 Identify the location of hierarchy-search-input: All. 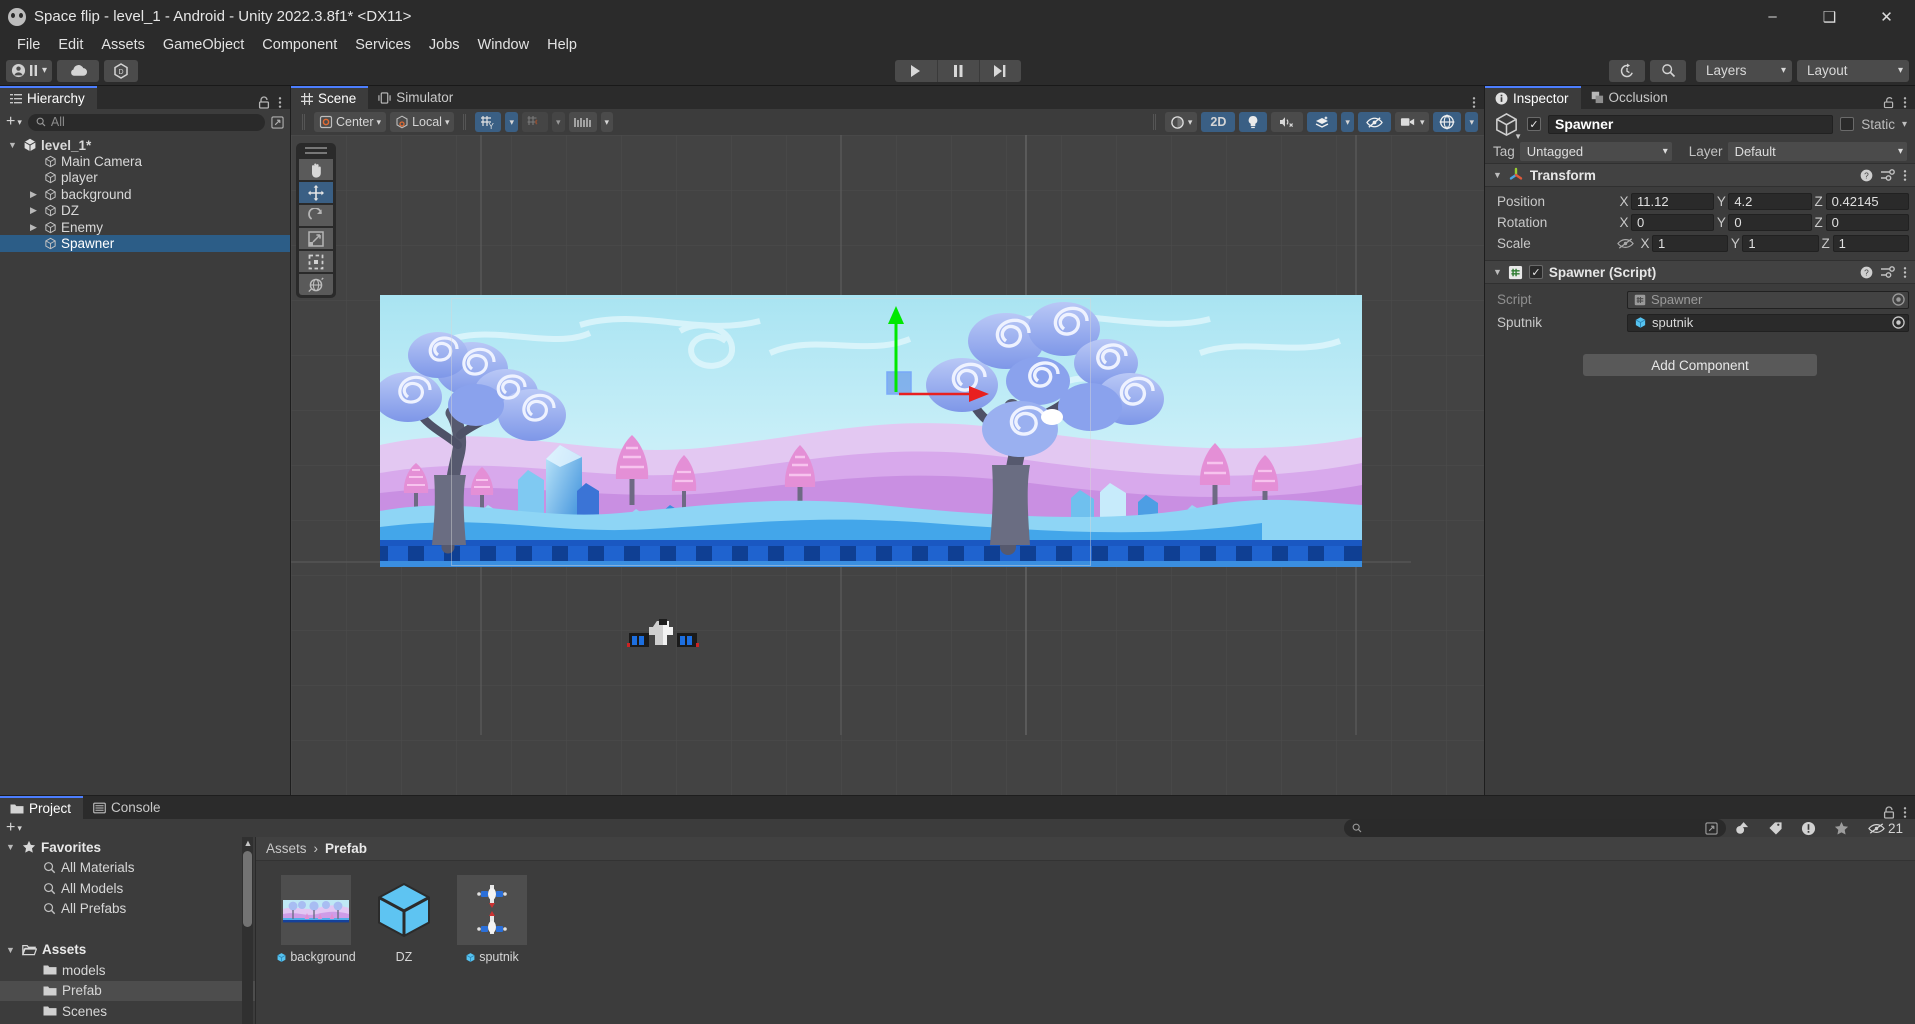
(146, 122).